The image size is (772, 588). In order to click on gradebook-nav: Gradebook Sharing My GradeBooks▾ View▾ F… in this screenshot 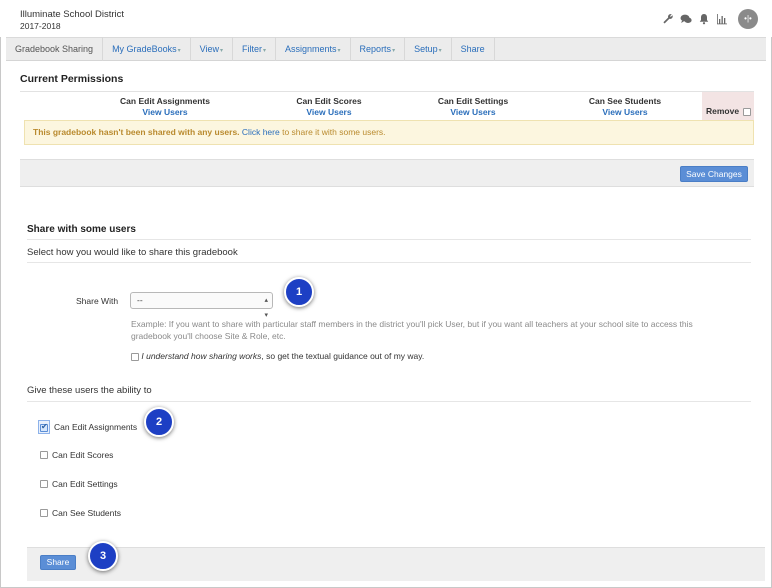, I will do `click(386, 49)`.